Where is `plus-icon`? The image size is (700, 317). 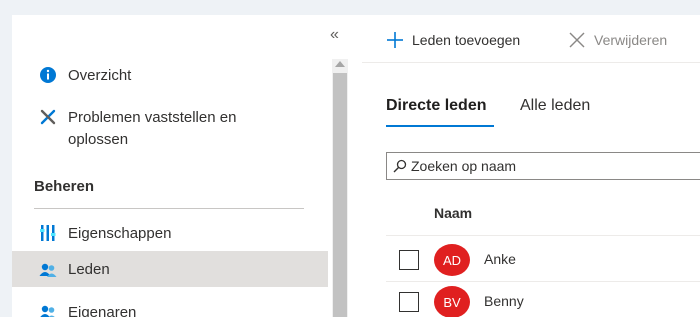 plus-icon is located at coordinates (395, 40).